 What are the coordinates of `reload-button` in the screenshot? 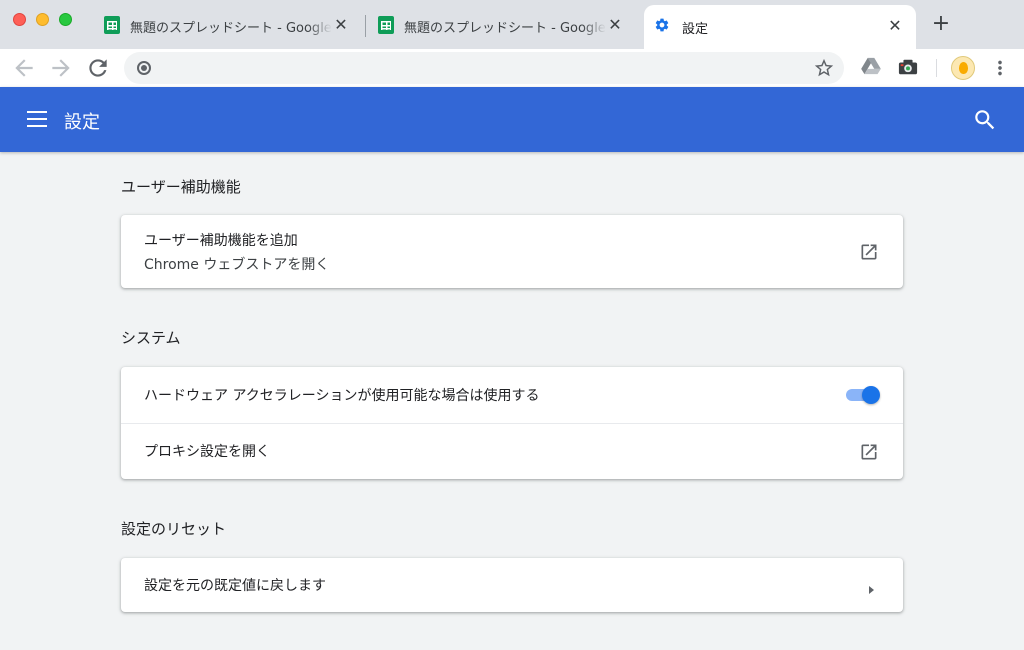 It's located at (98, 68).